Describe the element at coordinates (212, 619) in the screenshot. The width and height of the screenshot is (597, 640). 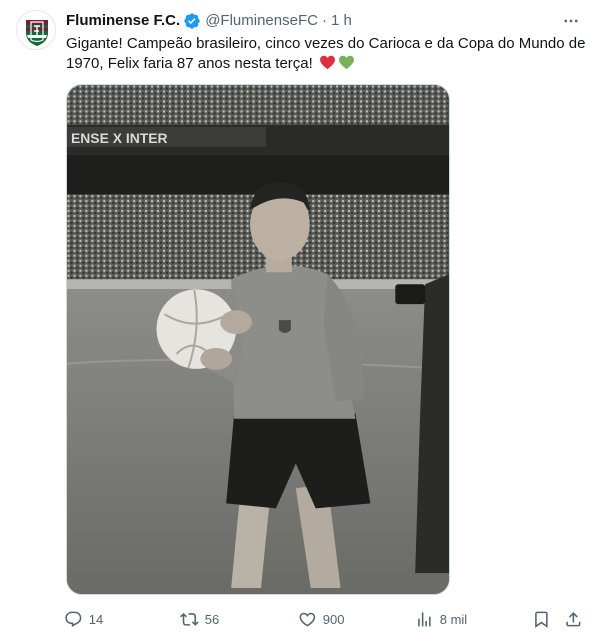
I see `repost-count: 56` at that location.